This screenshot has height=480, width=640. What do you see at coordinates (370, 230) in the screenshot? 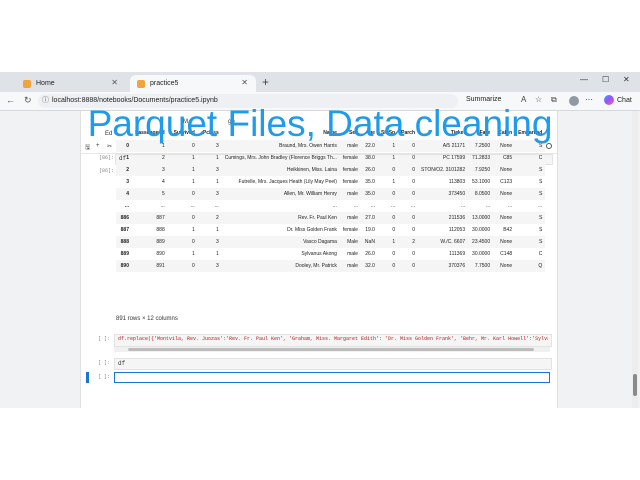
I see `table-cell: 19.0` at bounding box center [370, 230].